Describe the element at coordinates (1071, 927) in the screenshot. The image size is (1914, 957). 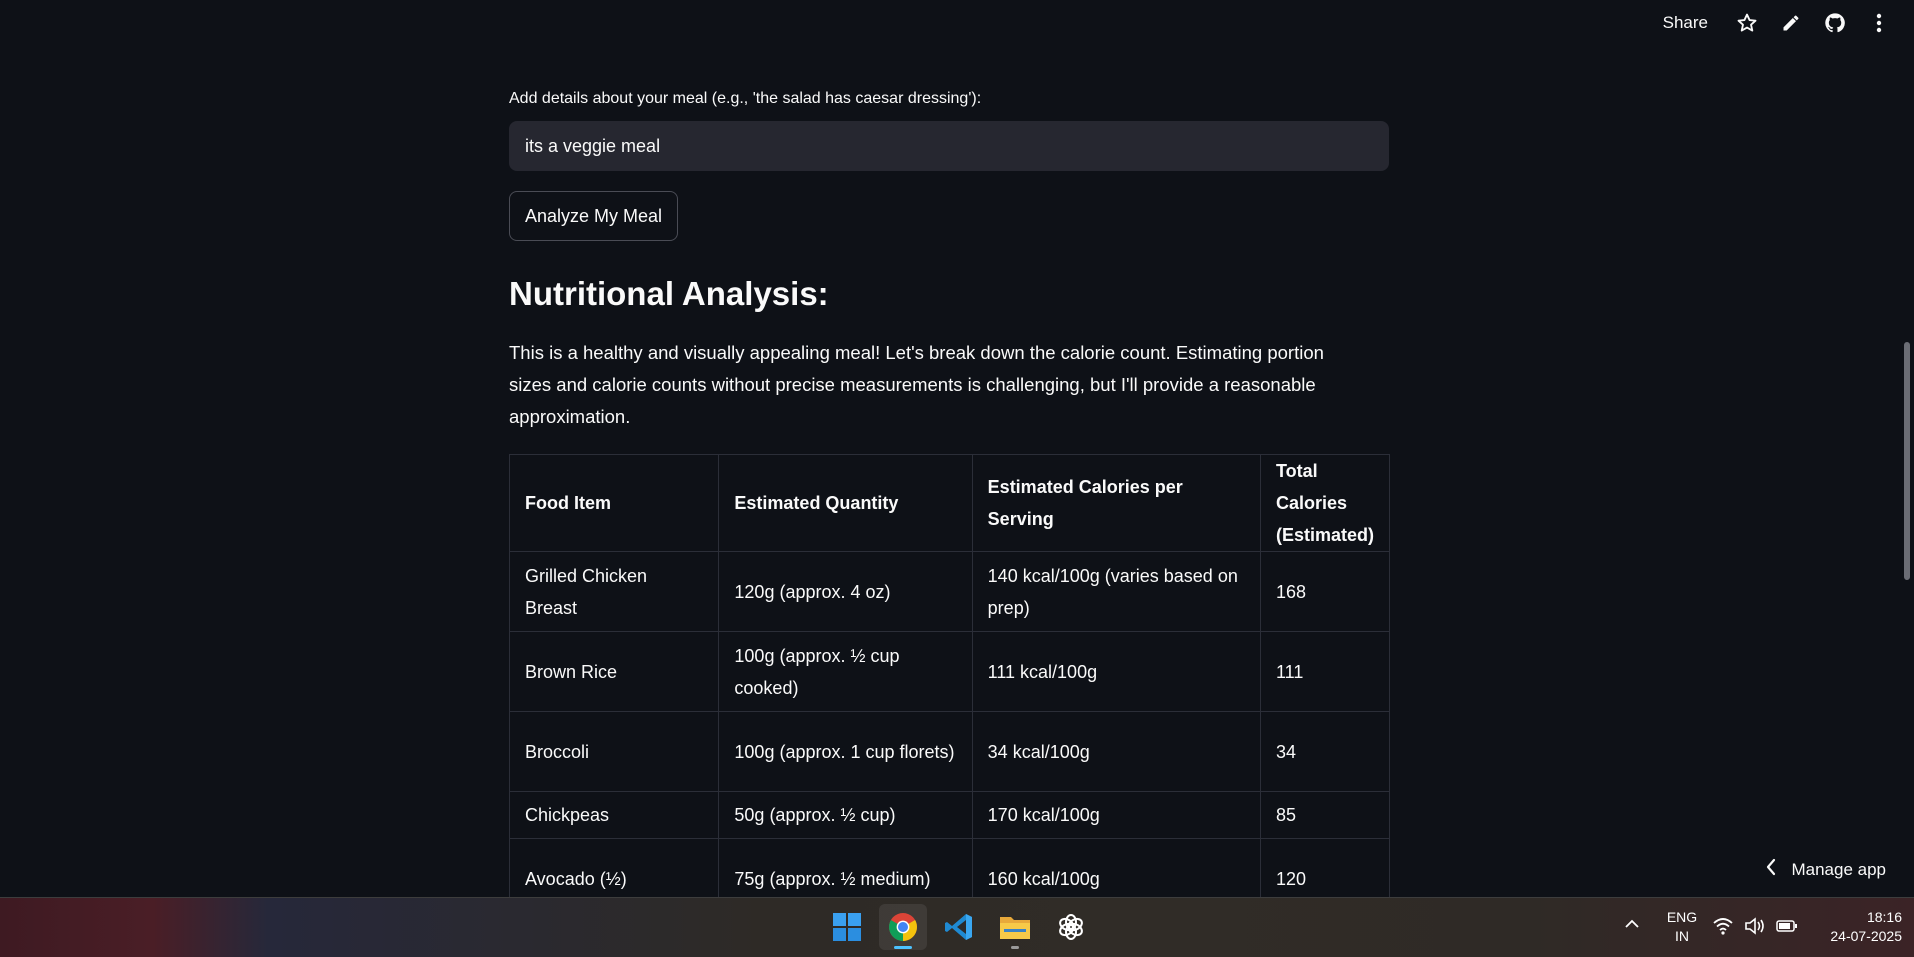
I see `chatgpt-icon` at that location.